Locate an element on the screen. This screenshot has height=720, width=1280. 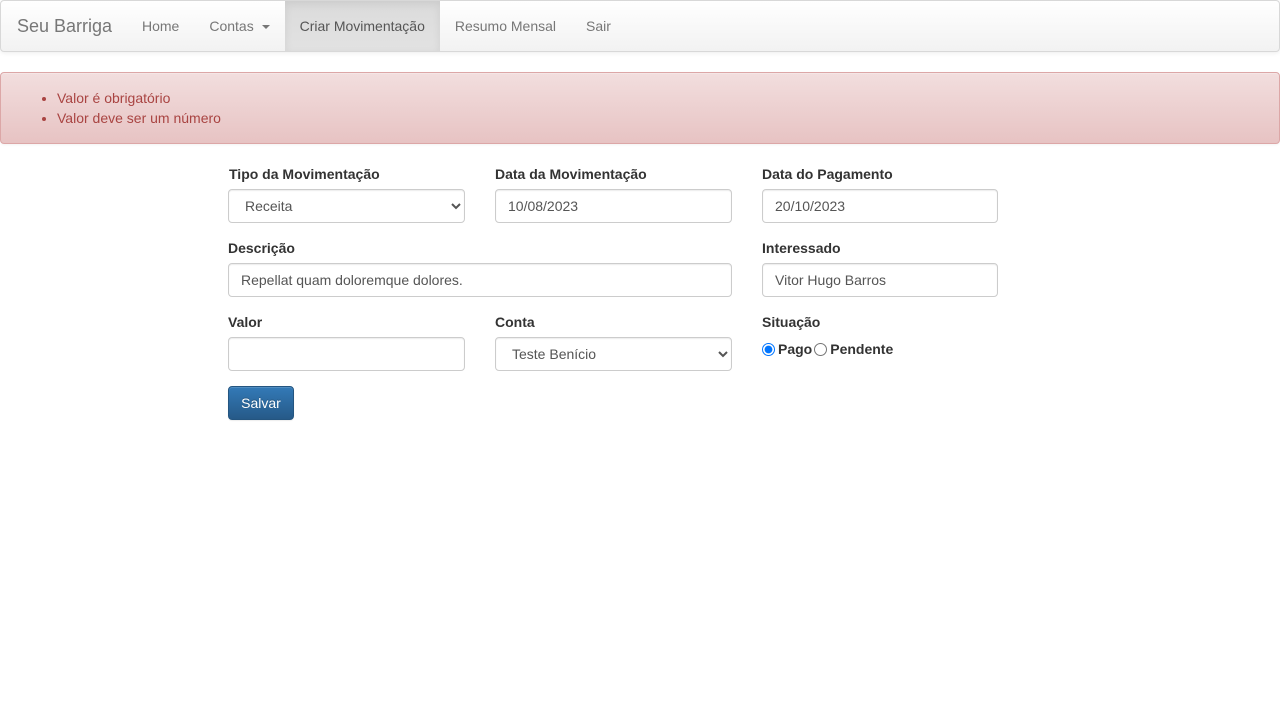
situacao-option-pago: Pago is located at coordinates (787, 349).